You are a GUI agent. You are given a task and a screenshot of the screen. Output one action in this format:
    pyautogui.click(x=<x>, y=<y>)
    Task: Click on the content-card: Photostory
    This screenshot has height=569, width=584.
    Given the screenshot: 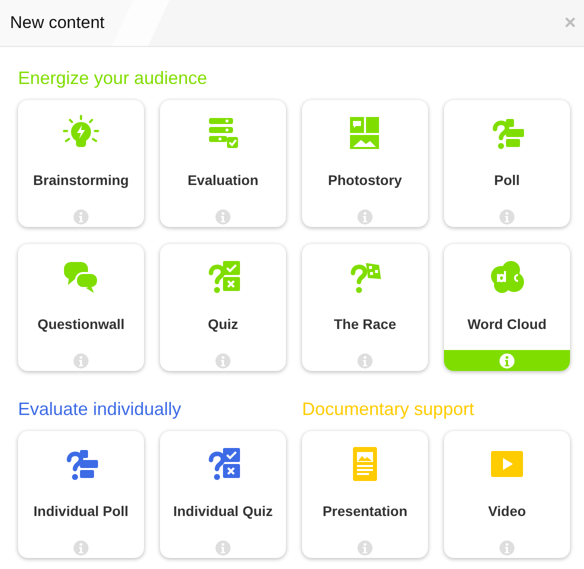 What is the action you would take?
    pyautogui.click(x=365, y=163)
    